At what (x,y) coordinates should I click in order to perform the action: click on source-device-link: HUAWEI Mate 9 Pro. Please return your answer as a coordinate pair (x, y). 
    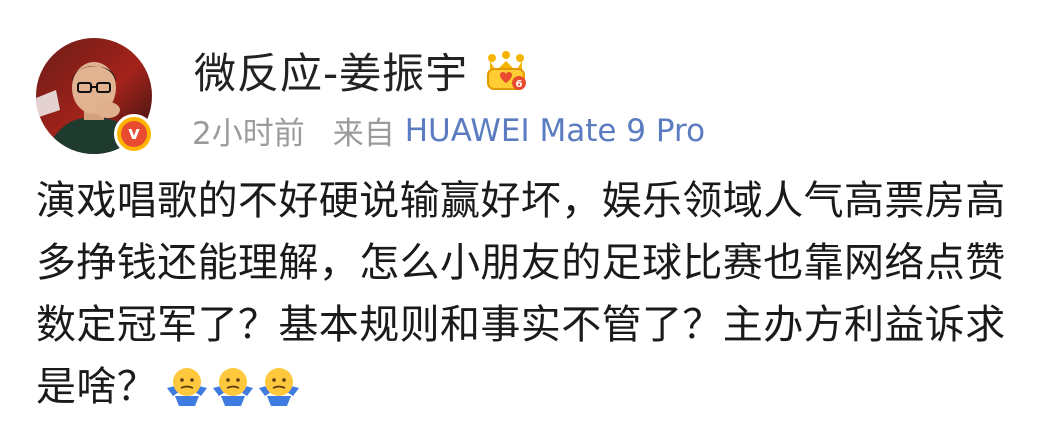
    Looking at the image, I should click on (555, 131).